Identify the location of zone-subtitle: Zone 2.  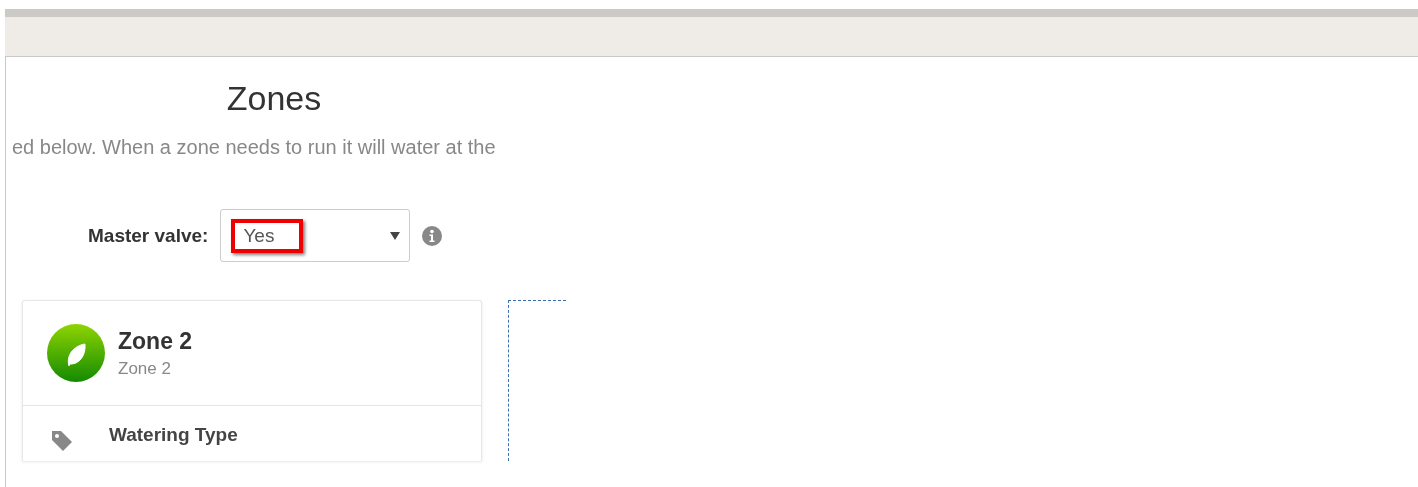
(145, 368).